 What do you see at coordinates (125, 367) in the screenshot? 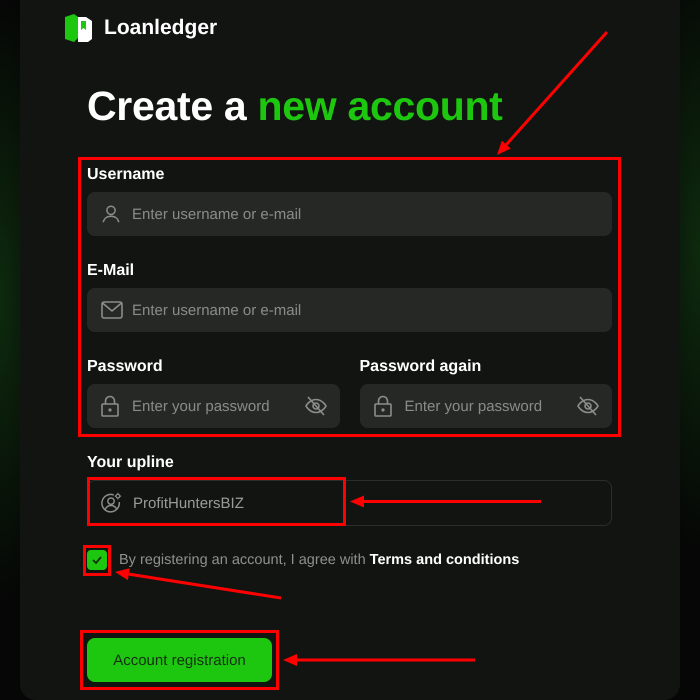
I see `field-label: Password` at bounding box center [125, 367].